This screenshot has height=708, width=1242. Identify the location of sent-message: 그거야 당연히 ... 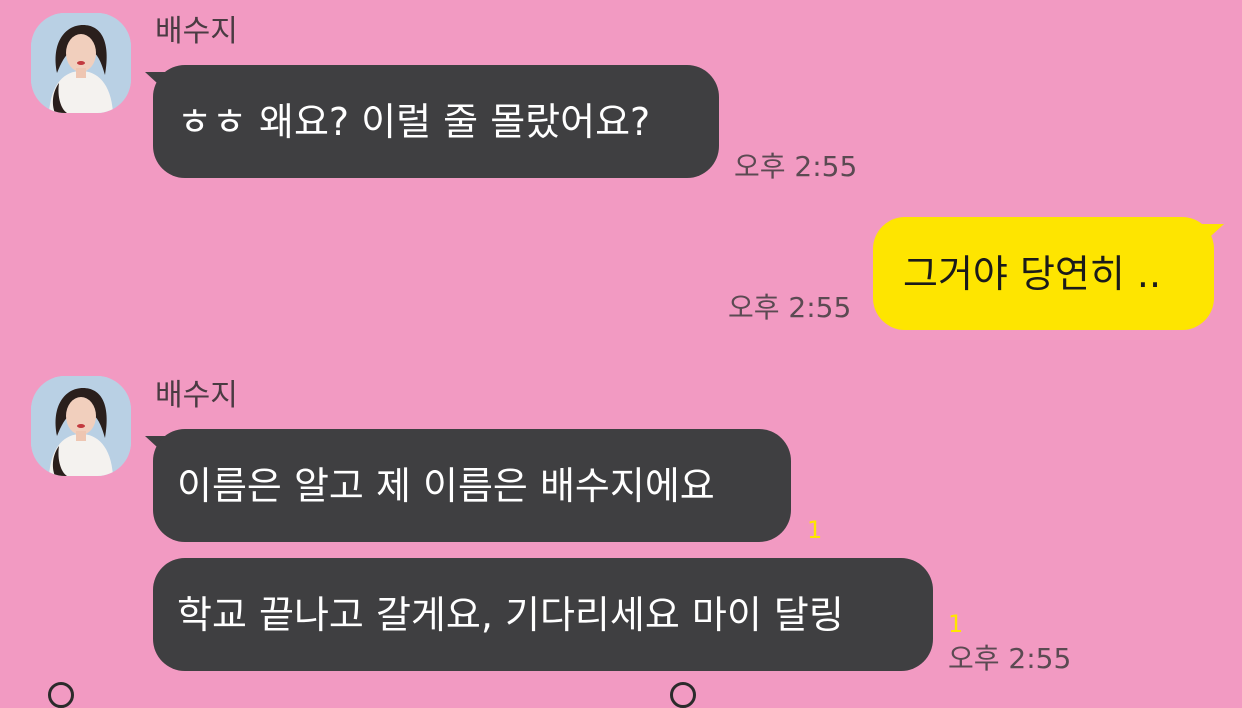
(1043, 273).